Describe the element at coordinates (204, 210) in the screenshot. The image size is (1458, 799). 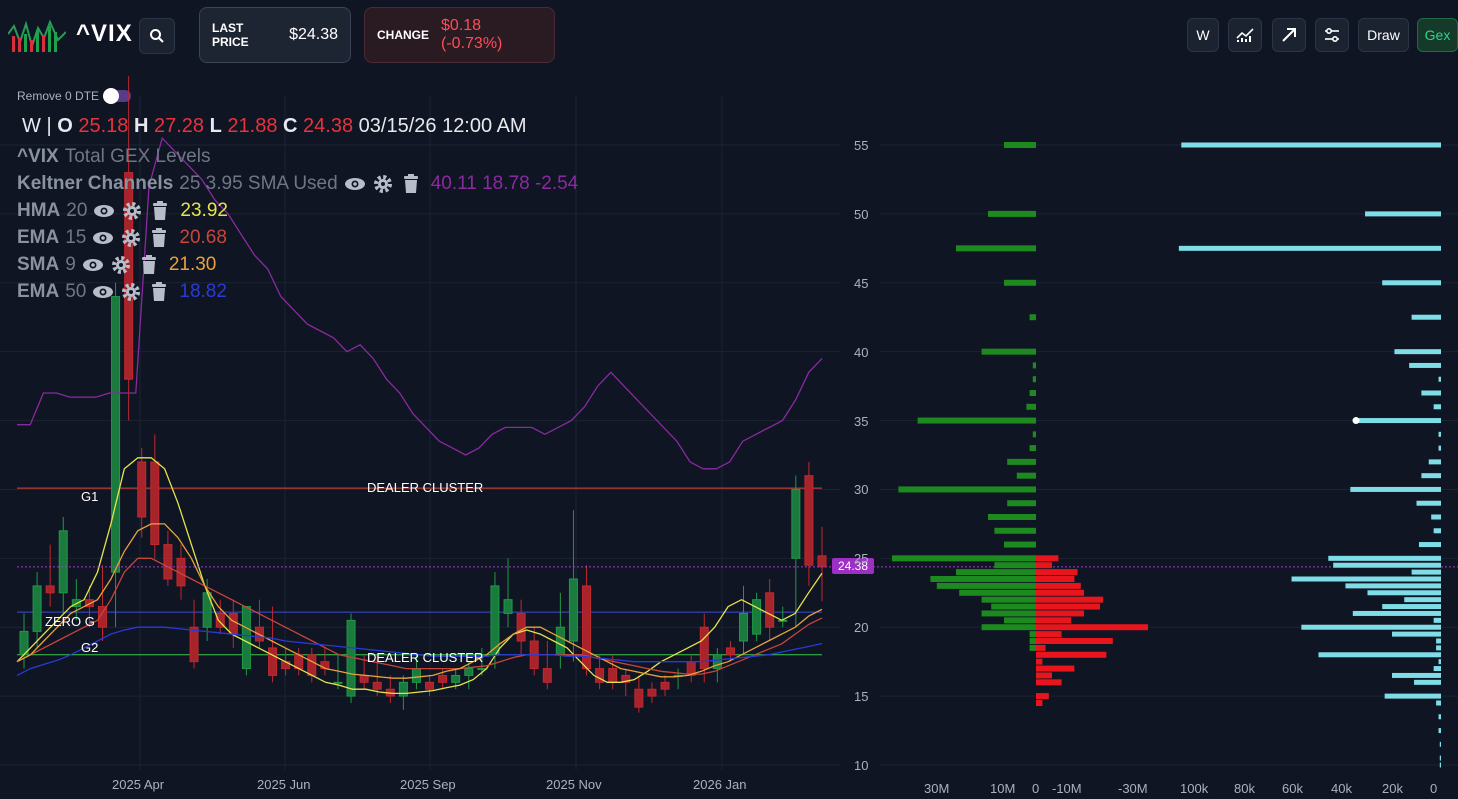
I see `legend-value: 23.92` at that location.